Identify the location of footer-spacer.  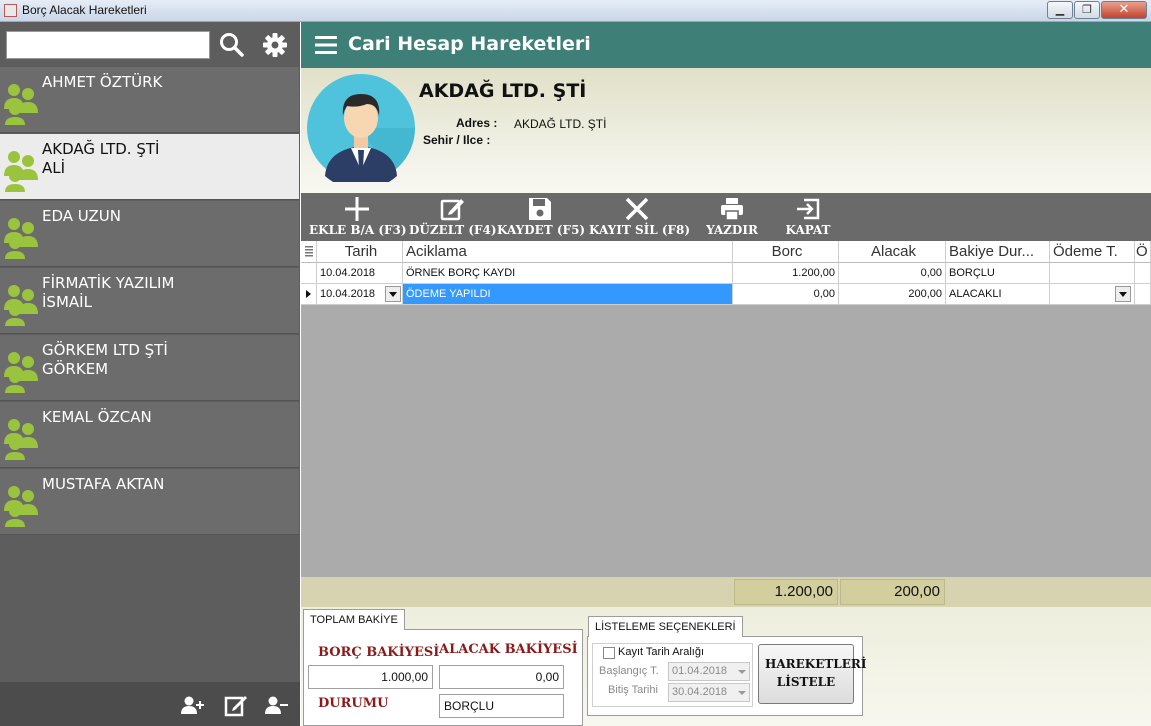
(309, 592).